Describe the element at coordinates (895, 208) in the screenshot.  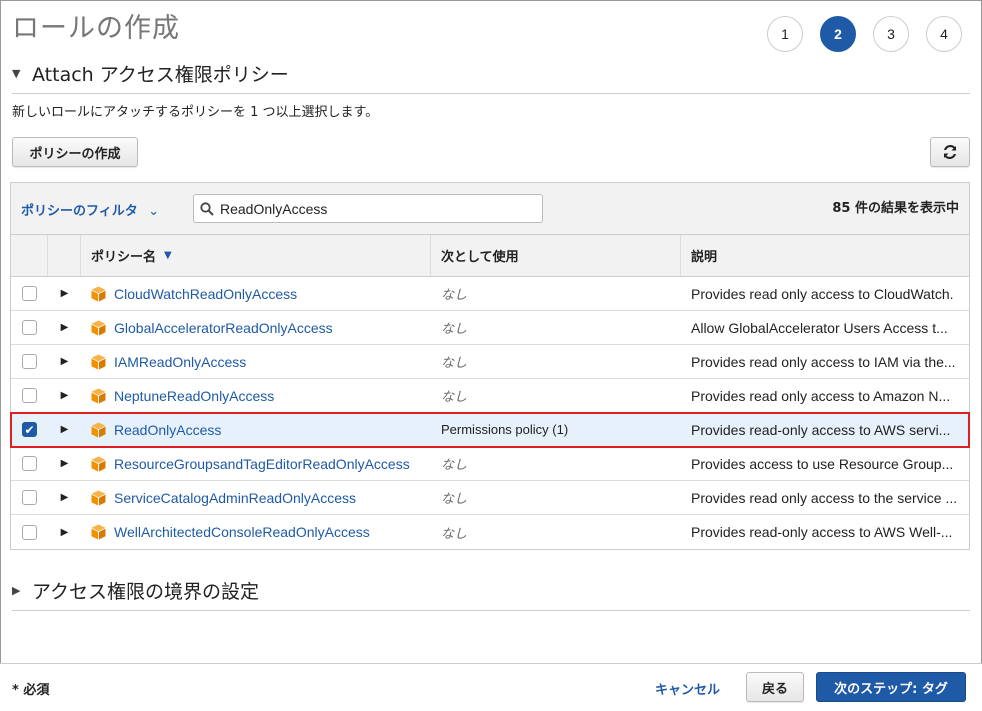
I see `result-count: 85 件の結果を表示中` at that location.